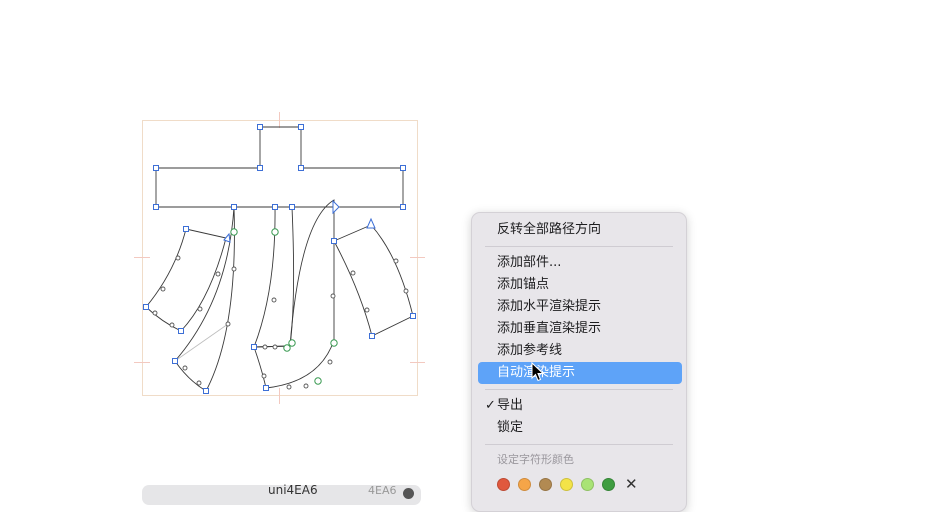 This screenshot has height=512, width=933. I want to click on mouse-pointer-icon, so click(538, 372).